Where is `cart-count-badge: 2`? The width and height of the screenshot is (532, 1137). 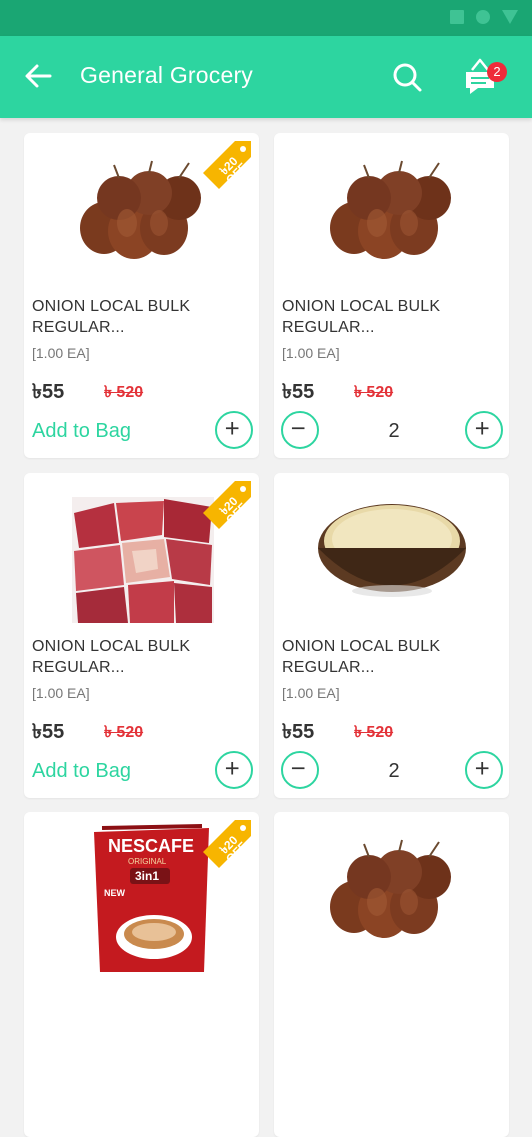 cart-count-badge: 2 is located at coordinates (497, 72).